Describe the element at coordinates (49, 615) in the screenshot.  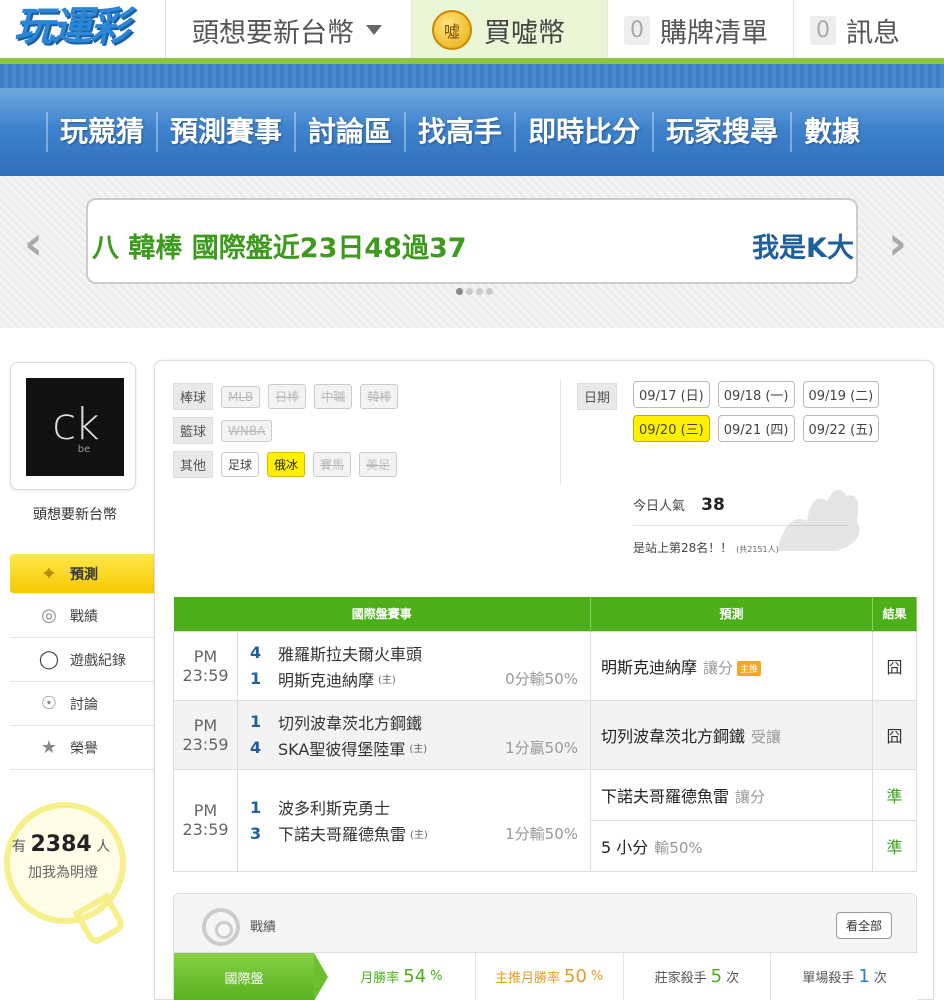
I see `record-icon: ◎` at that location.